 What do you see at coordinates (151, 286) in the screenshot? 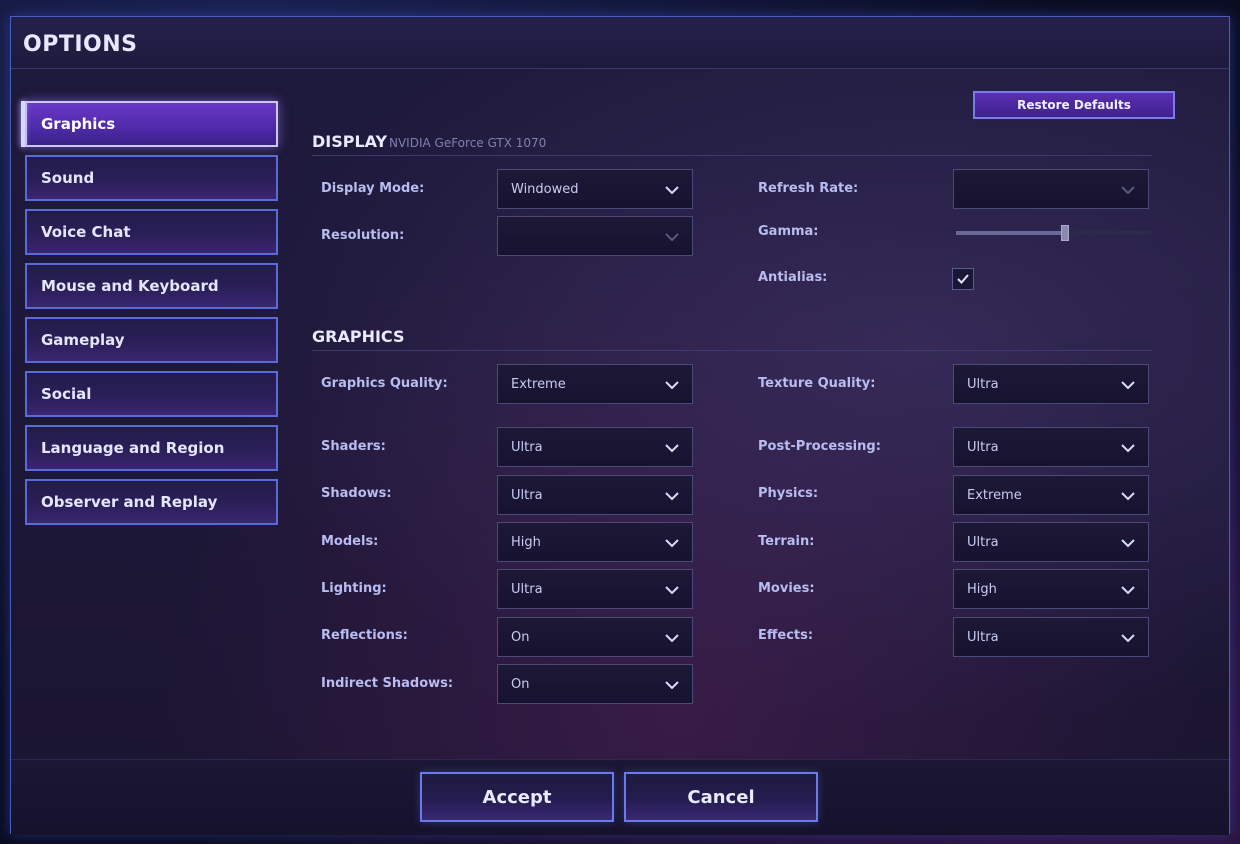
I see `nav-item-mouse-and-keyboard: Mouse and Keyboard` at bounding box center [151, 286].